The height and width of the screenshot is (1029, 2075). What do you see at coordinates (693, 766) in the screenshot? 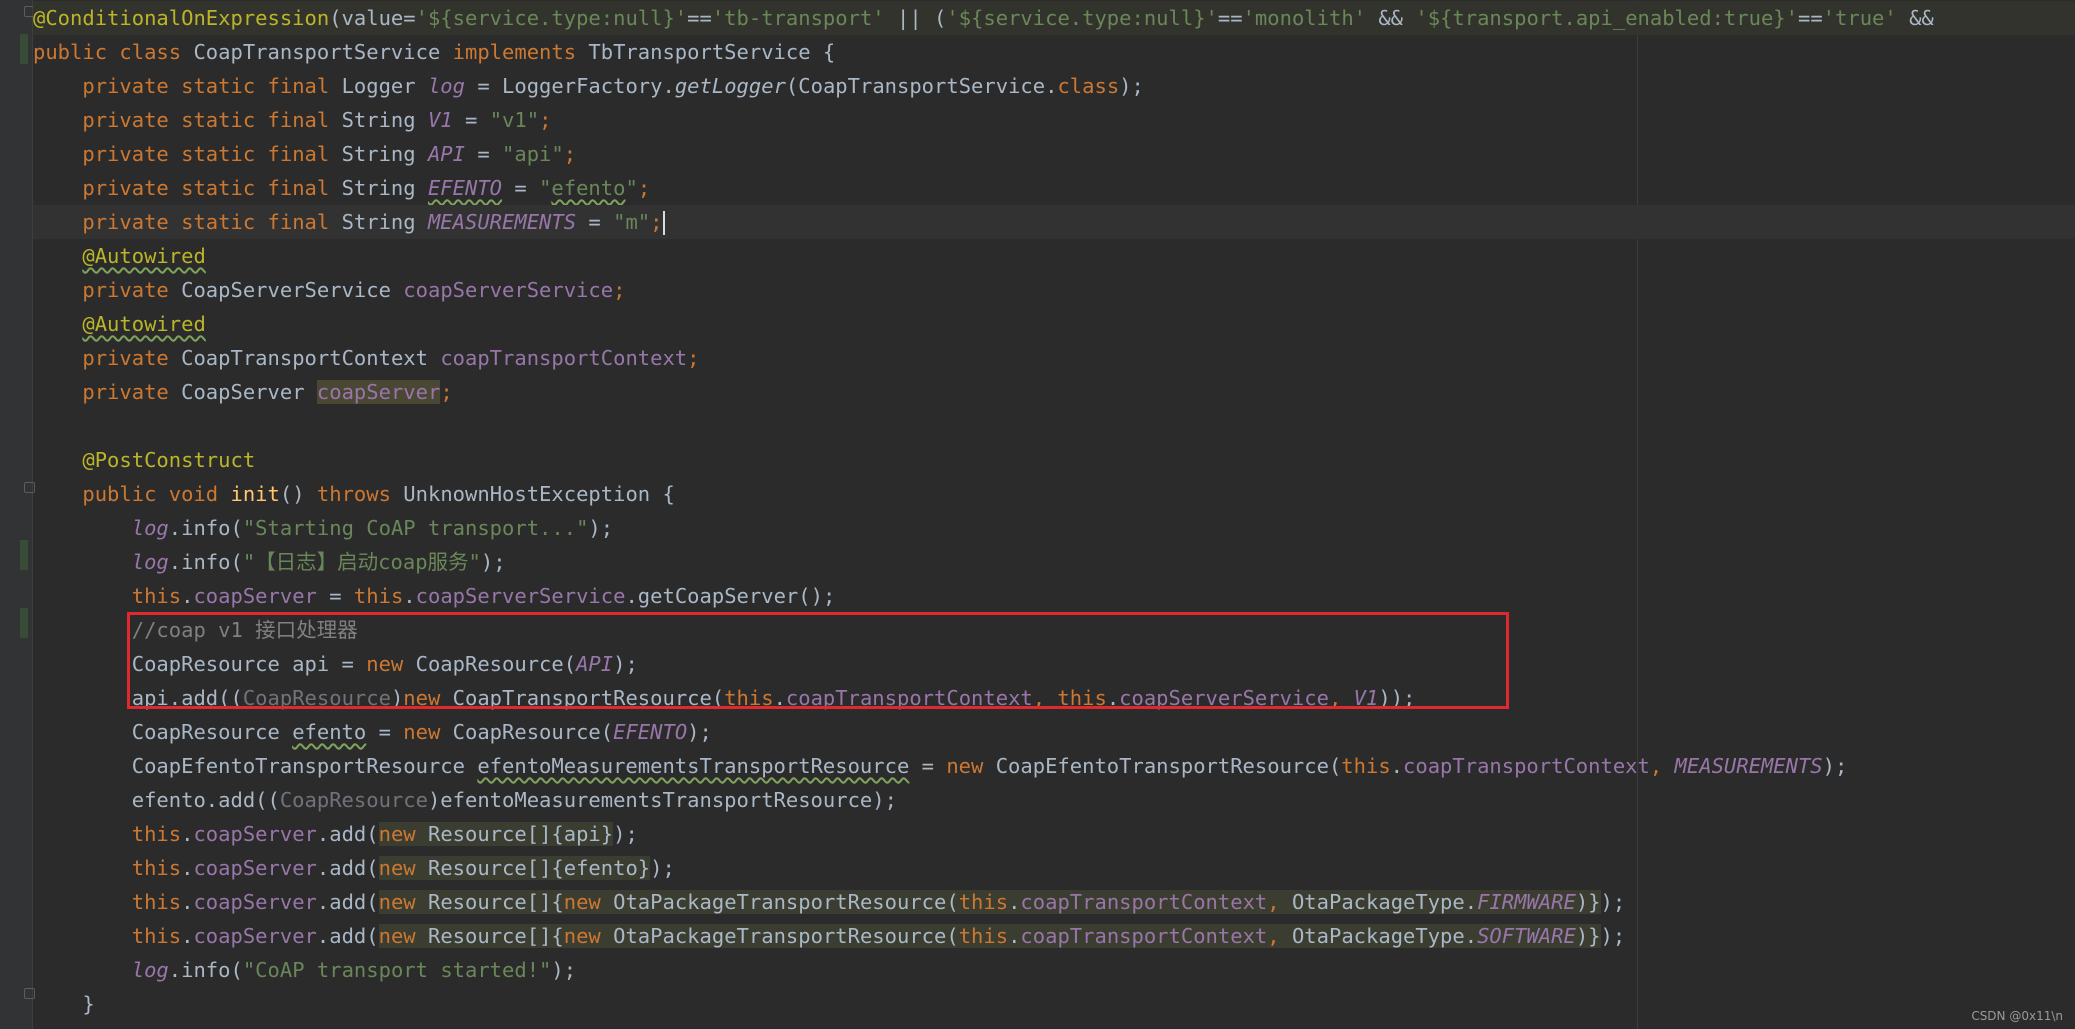
I see `code-token: efentoMeasurementsTransportResource` at bounding box center [693, 766].